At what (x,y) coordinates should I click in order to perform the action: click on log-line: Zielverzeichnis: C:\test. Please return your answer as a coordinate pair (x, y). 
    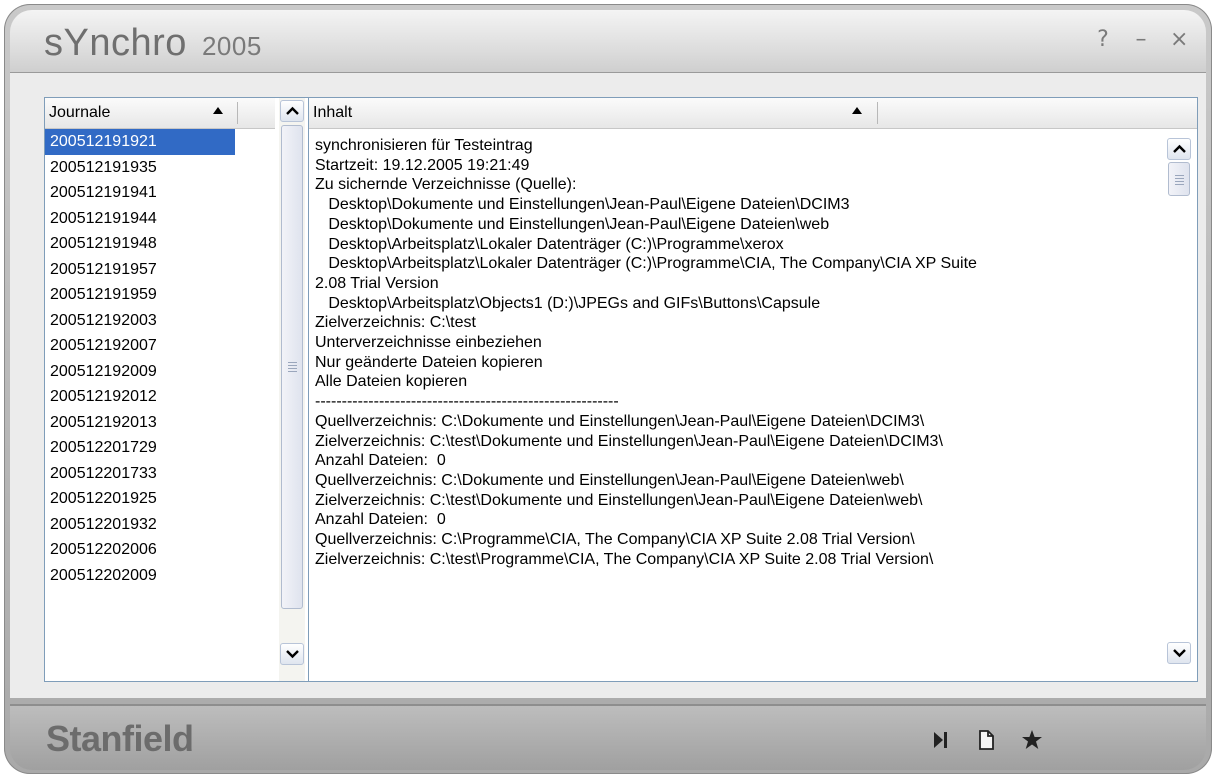
    Looking at the image, I should click on (395, 323).